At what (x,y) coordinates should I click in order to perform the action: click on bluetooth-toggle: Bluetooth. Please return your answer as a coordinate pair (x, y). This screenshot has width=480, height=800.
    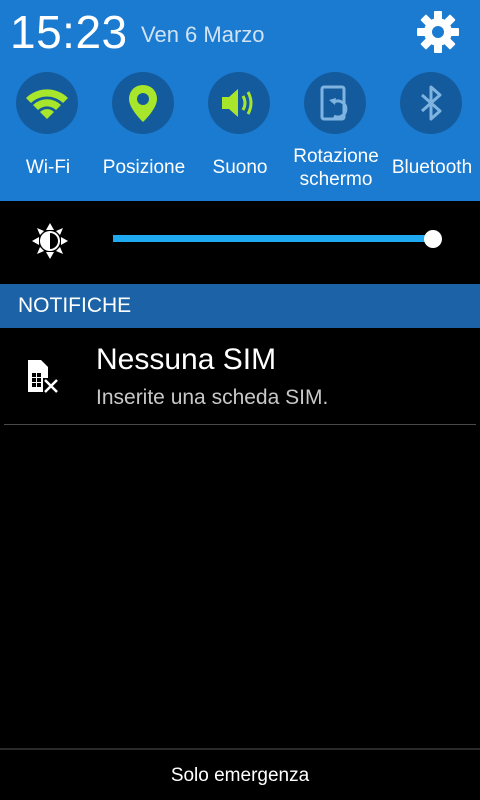
    Looking at the image, I should click on (432, 134).